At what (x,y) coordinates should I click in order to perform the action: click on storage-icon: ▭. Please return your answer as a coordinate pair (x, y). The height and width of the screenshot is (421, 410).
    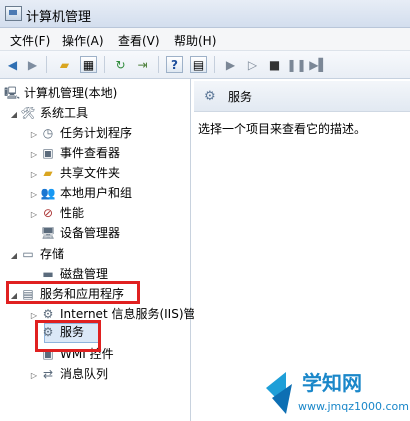
    Looking at the image, I should click on (28, 254).